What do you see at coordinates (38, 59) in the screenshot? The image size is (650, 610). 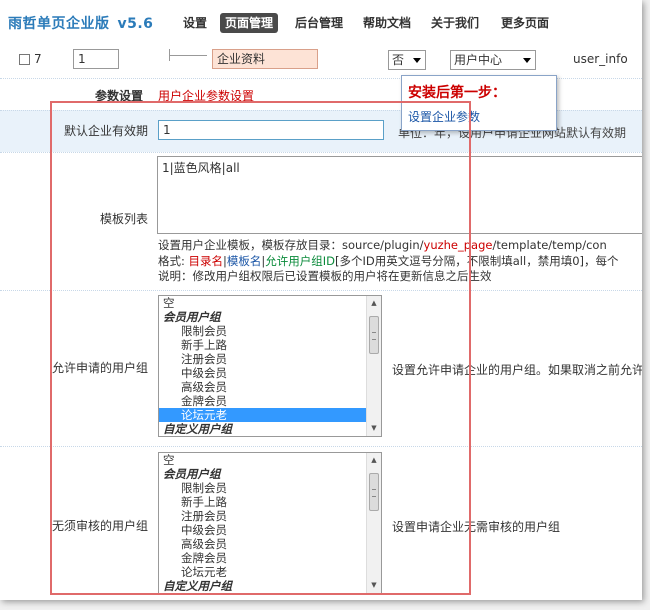 I see `page-row-id: 7` at bounding box center [38, 59].